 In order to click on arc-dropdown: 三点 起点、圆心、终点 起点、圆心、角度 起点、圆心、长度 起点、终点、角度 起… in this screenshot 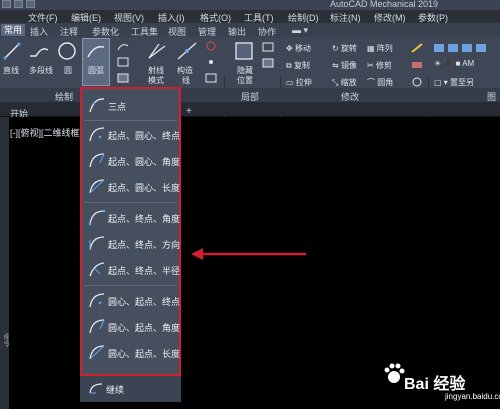, I will do `click(130, 231)`.